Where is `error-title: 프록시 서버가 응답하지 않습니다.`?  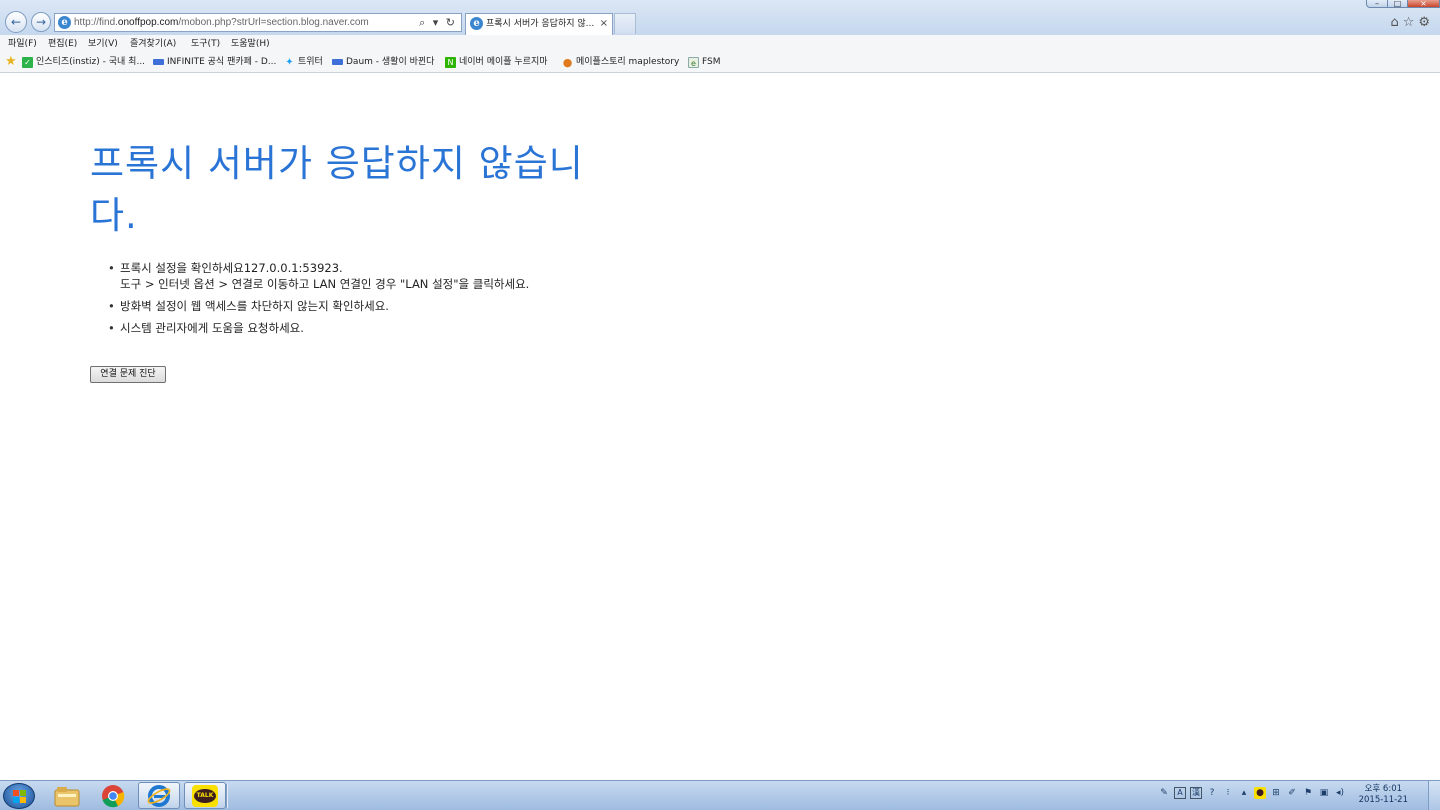 error-title: 프록시 서버가 응답하지 않습니다. is located at coordinates (337, 189).